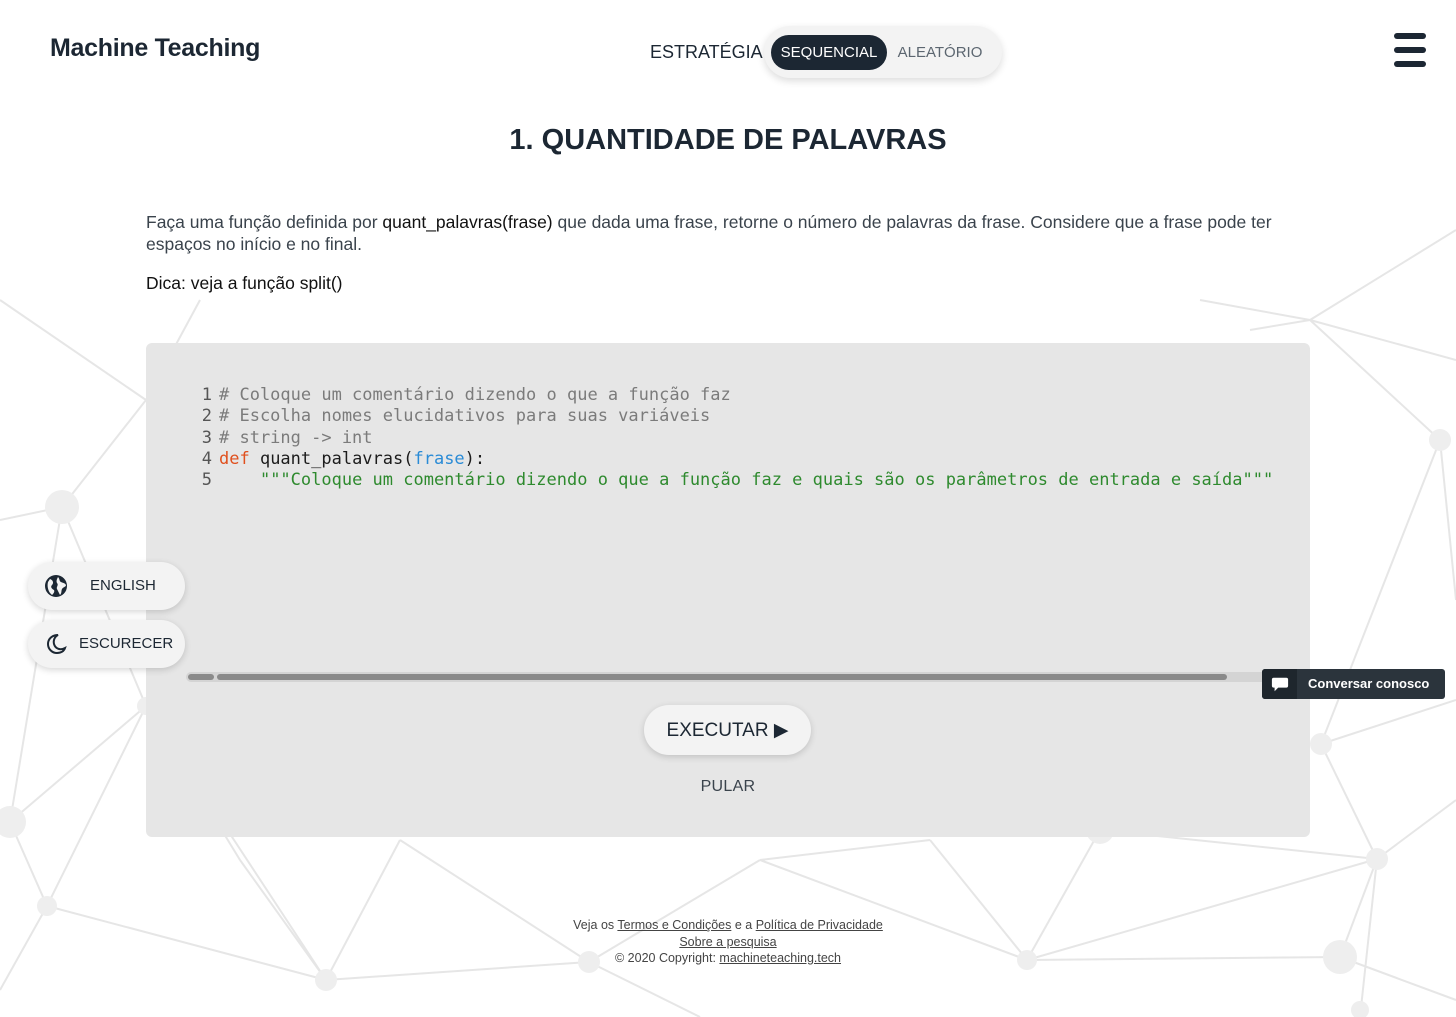  I want to click on code-function-name: quant_palavras(, so click(331, 458).